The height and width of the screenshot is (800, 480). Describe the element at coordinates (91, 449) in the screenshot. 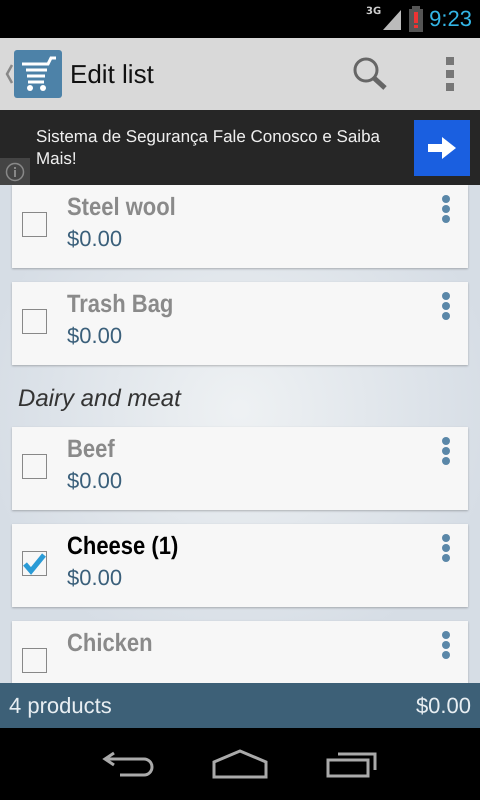

I see `product-name: Beef` at that location.